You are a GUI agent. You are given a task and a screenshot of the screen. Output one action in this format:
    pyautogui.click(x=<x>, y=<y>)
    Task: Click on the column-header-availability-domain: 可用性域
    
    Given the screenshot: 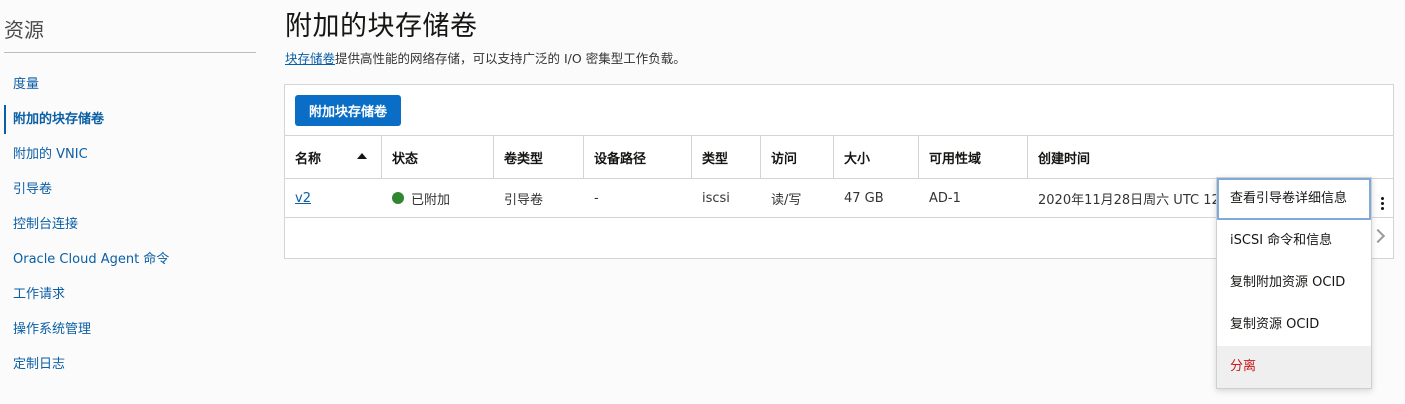 What is the action you would take?
    pyautogui.click(x=973, y=157)
    